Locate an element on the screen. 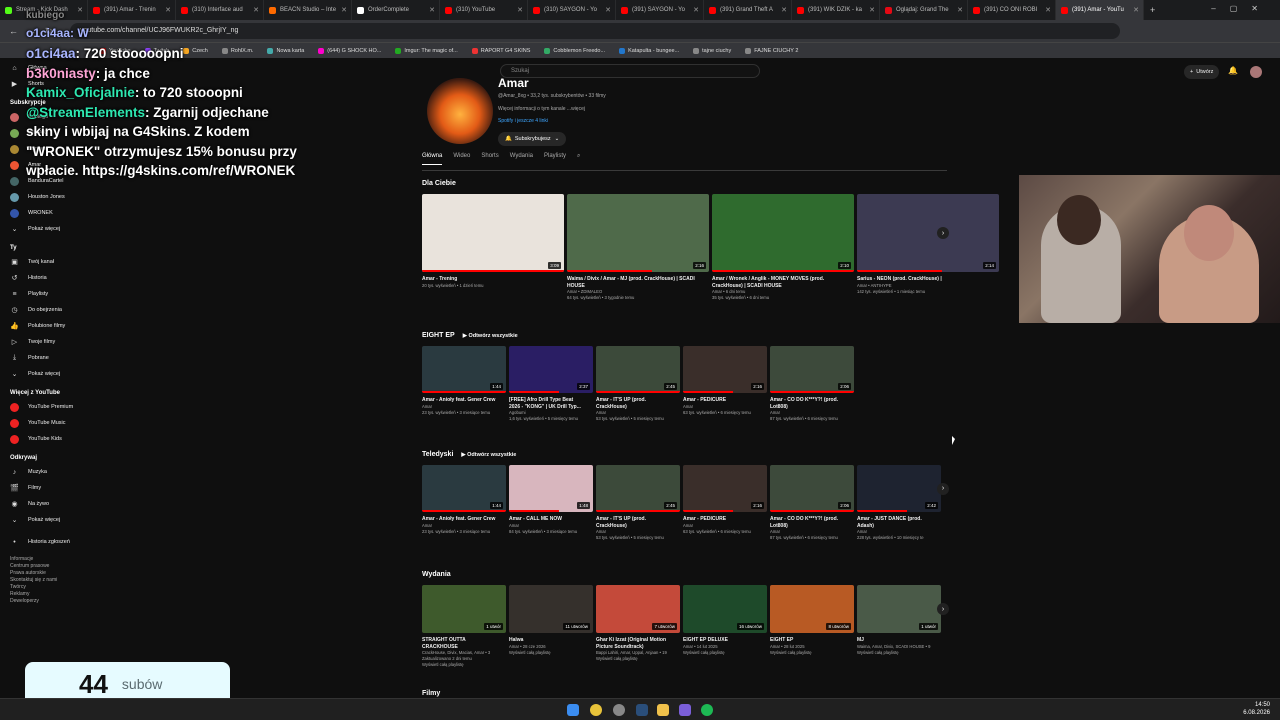 Image resolution: width=1280 pixels, height=720 pixels. windows-start-icon is located at coordinates (573, 710).